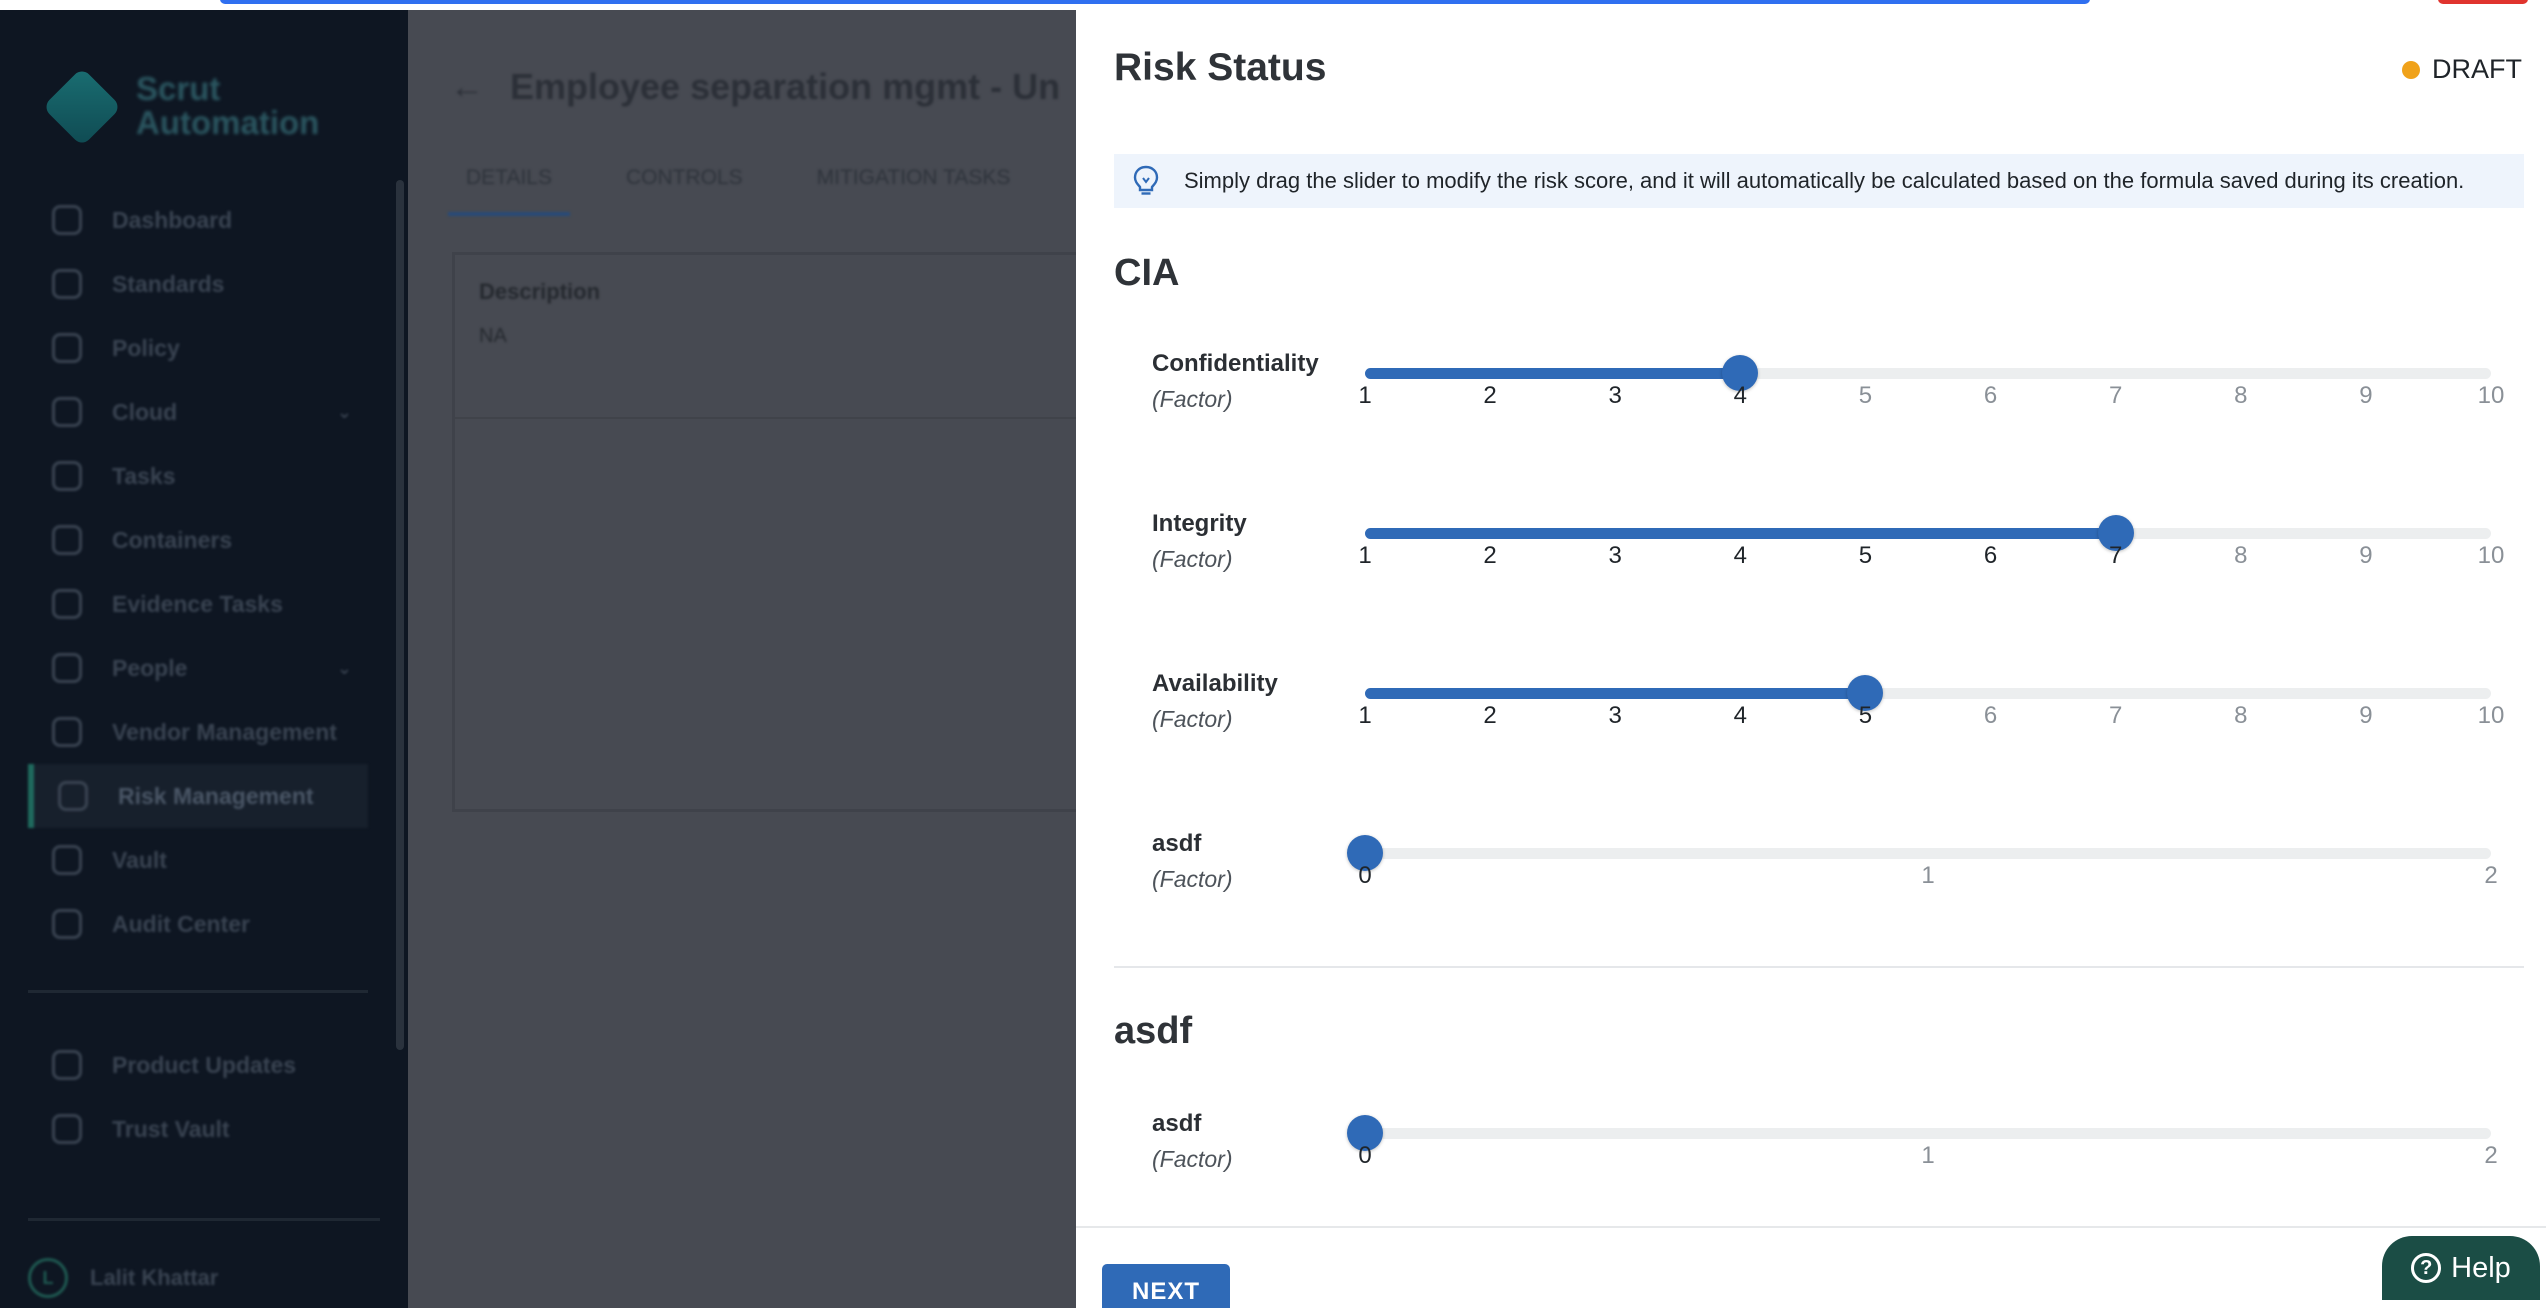 This screenshot has width=2546, height=1308. I want to click on sidebar-item-label: Evidence Tasks, so click(197, 603).